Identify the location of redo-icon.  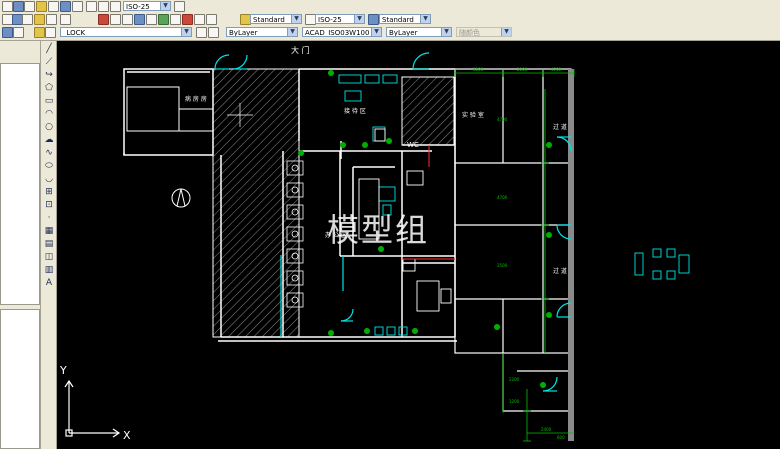
(65, 19).